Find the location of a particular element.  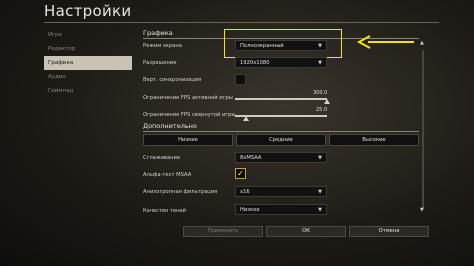

antialiasing-value: 8xMSAA is located at coordinates (251, 158).